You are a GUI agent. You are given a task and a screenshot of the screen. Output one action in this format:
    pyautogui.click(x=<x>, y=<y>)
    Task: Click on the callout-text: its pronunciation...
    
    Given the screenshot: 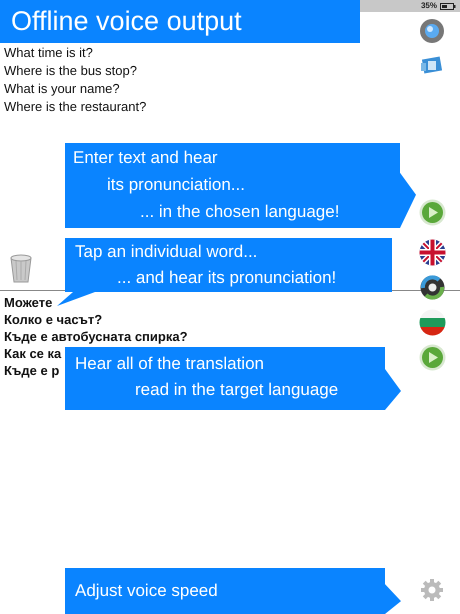 What is the action you would take?
    pyautogui.click(x=176, y=185)
    